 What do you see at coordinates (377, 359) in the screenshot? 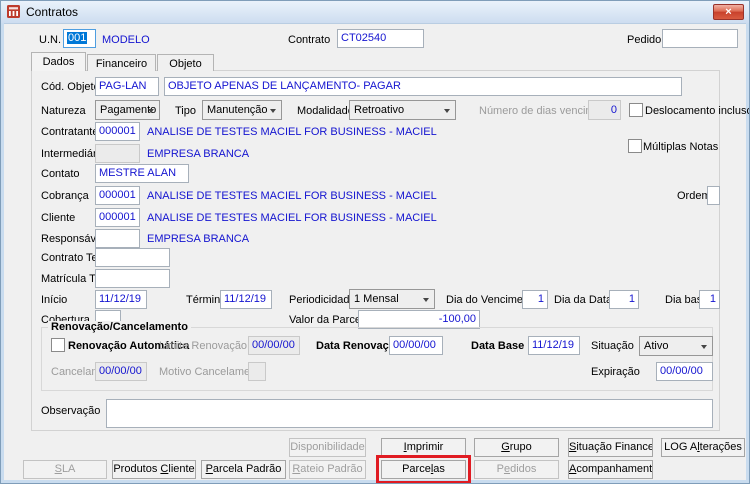
I see `renovacao-groupbox` at bounding box center [377, 359].